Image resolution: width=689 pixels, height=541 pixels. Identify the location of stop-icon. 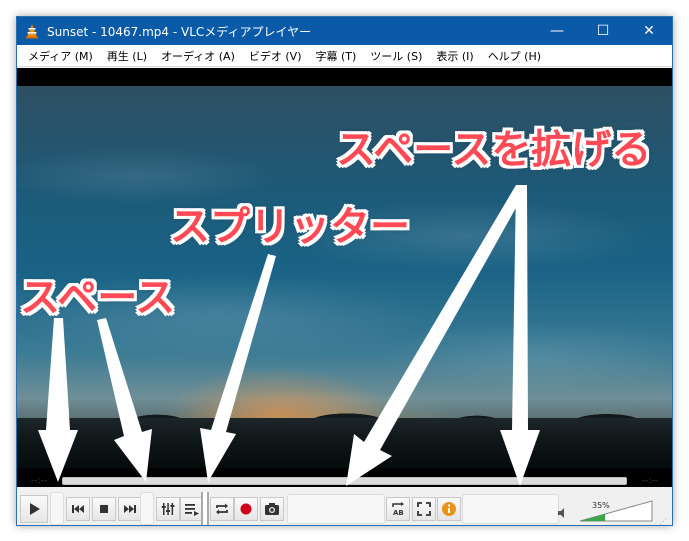
(104, 509).